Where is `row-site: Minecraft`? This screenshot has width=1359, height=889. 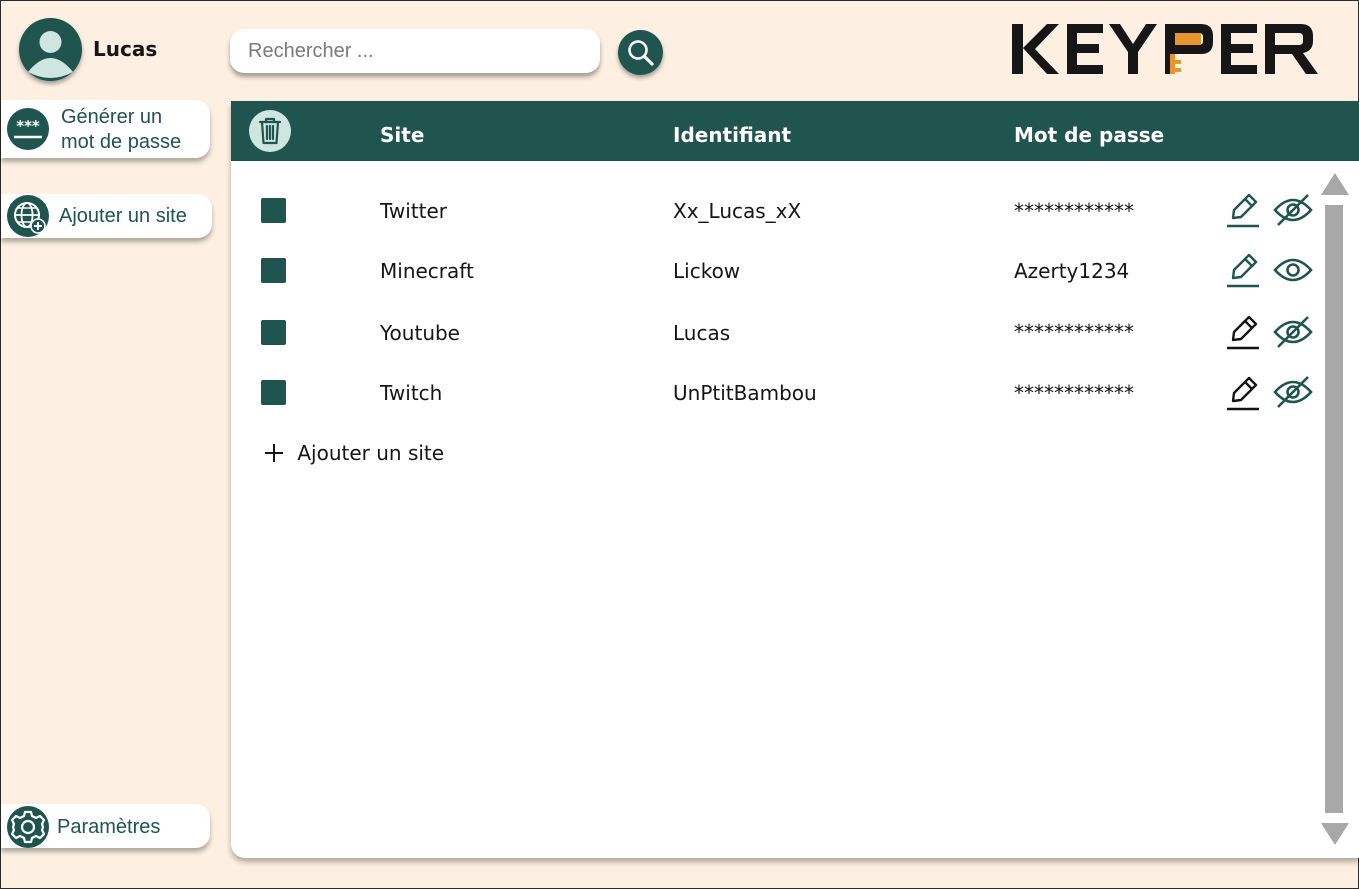 row-site: Minecraft is located at coordinates (427, 271).